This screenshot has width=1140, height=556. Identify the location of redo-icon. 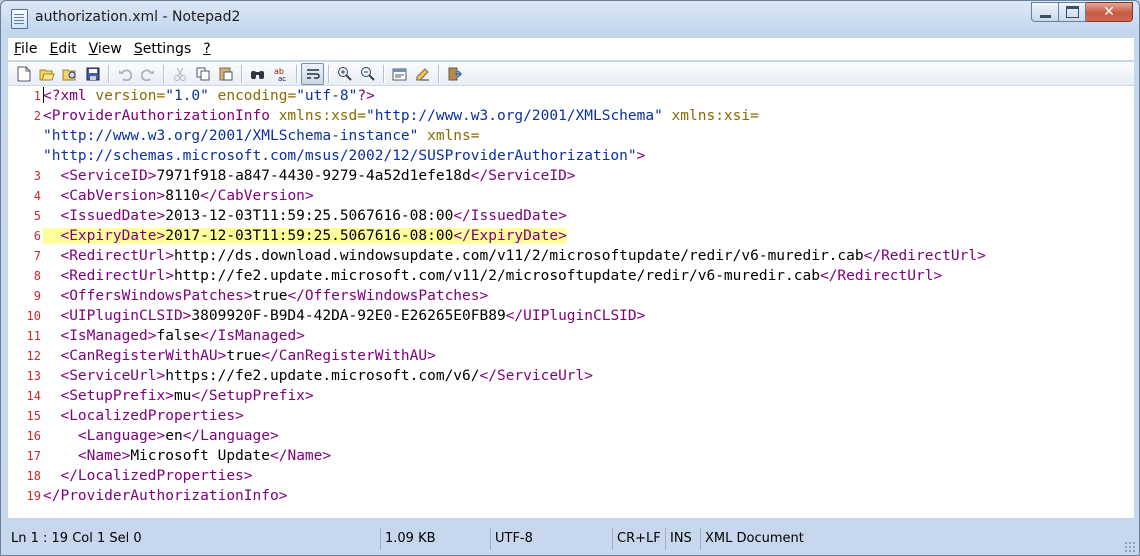
(147, 74).